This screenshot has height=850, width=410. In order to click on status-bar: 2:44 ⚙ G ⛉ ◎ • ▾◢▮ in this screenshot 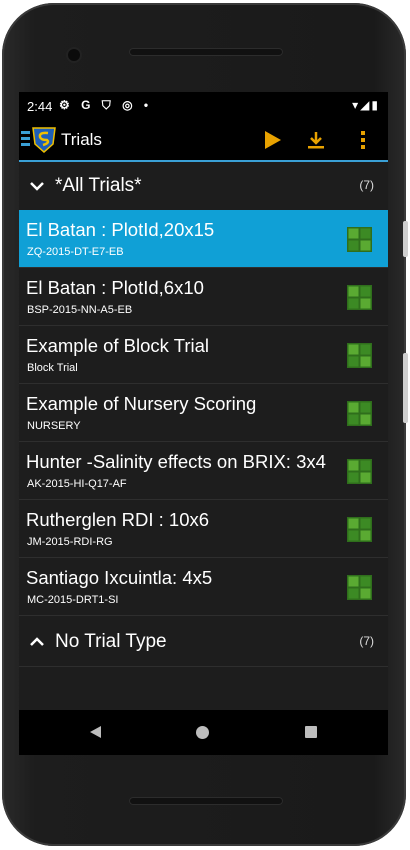, I will do `click(203, 106)`.